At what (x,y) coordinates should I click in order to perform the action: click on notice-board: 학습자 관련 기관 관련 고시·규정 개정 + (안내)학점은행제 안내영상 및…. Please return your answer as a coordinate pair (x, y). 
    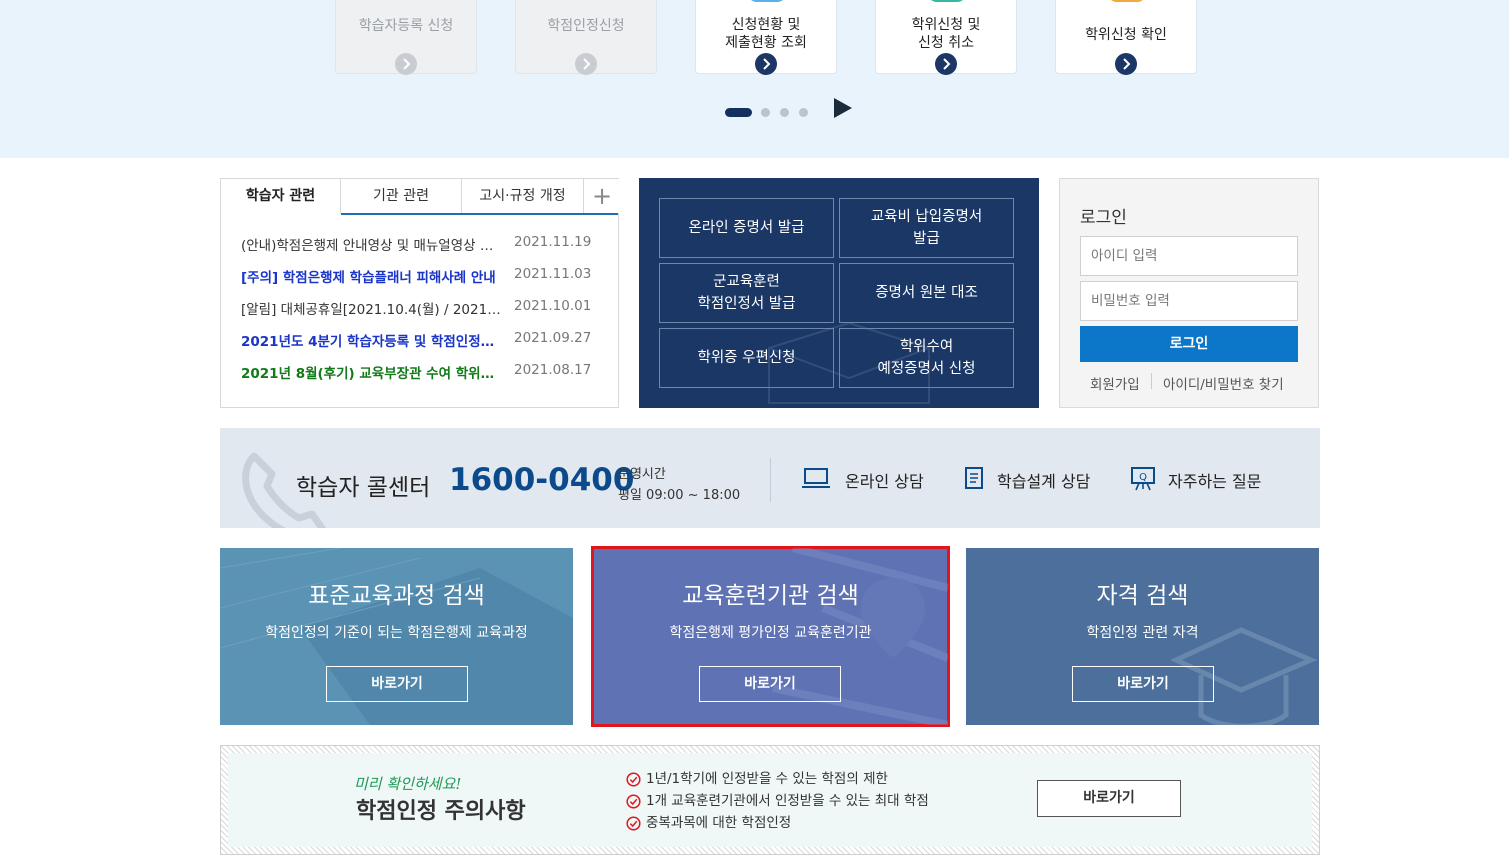
    Looking at the image, I should click on (420, 293).